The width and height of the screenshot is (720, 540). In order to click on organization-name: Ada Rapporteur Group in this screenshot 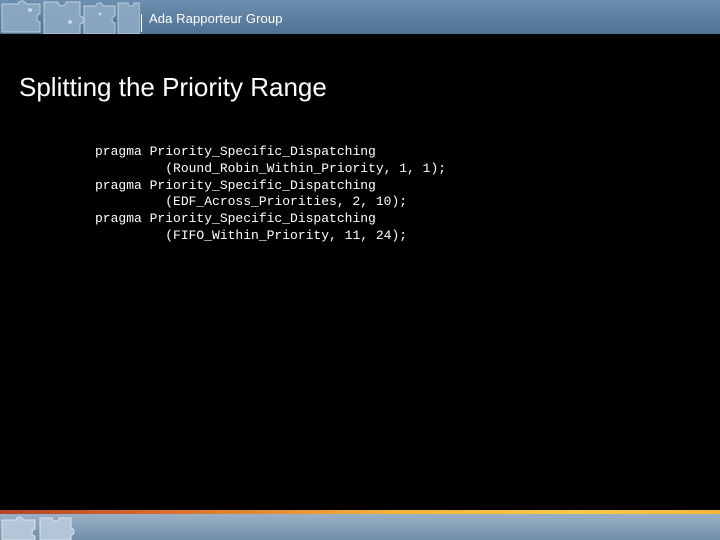, I will do `click(216, 18)`.